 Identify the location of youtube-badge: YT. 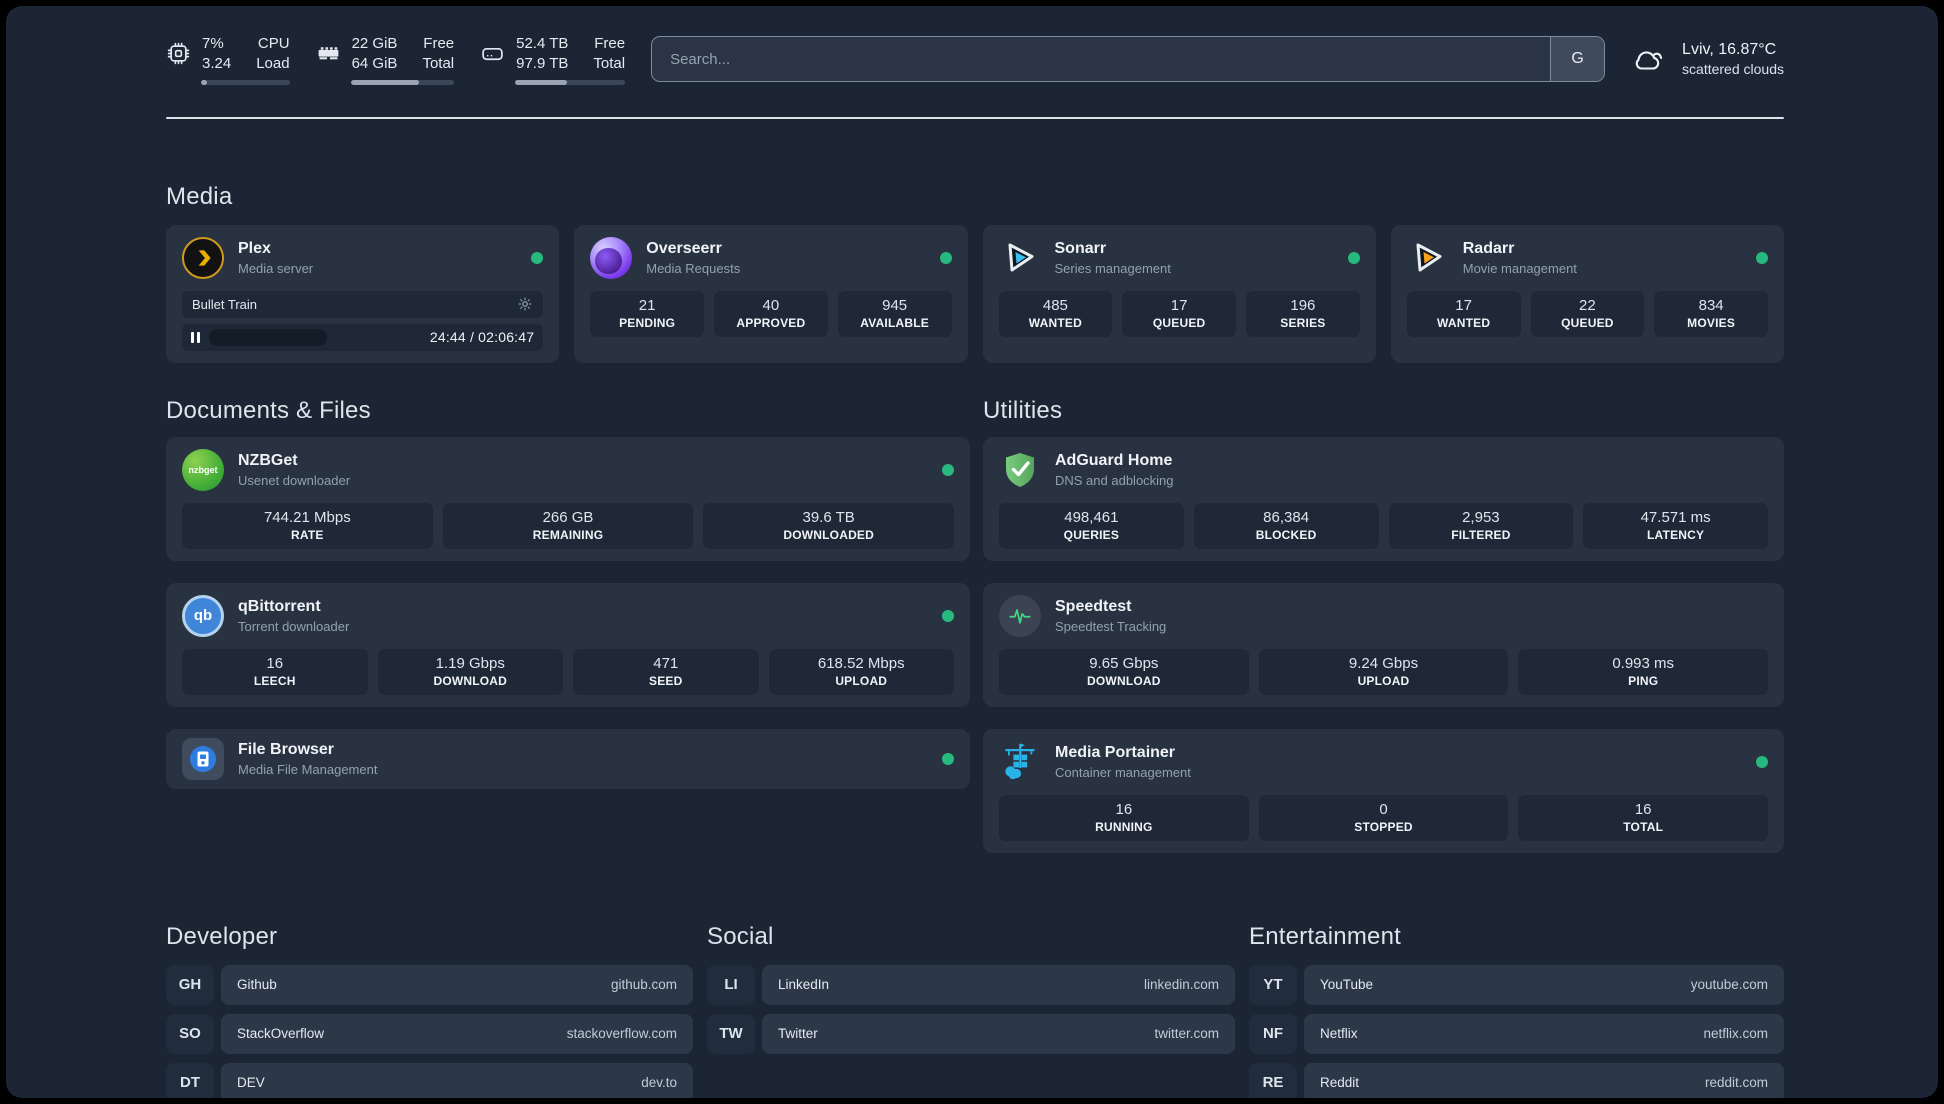
(1273, 984).